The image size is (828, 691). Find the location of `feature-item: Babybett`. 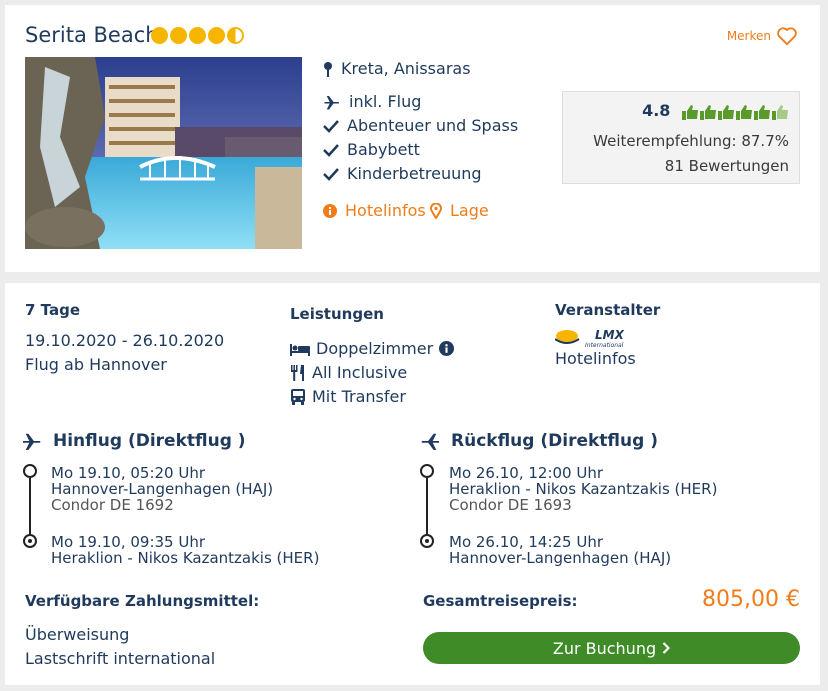

feature-item: Babybett is located at coordinates (371, 149).